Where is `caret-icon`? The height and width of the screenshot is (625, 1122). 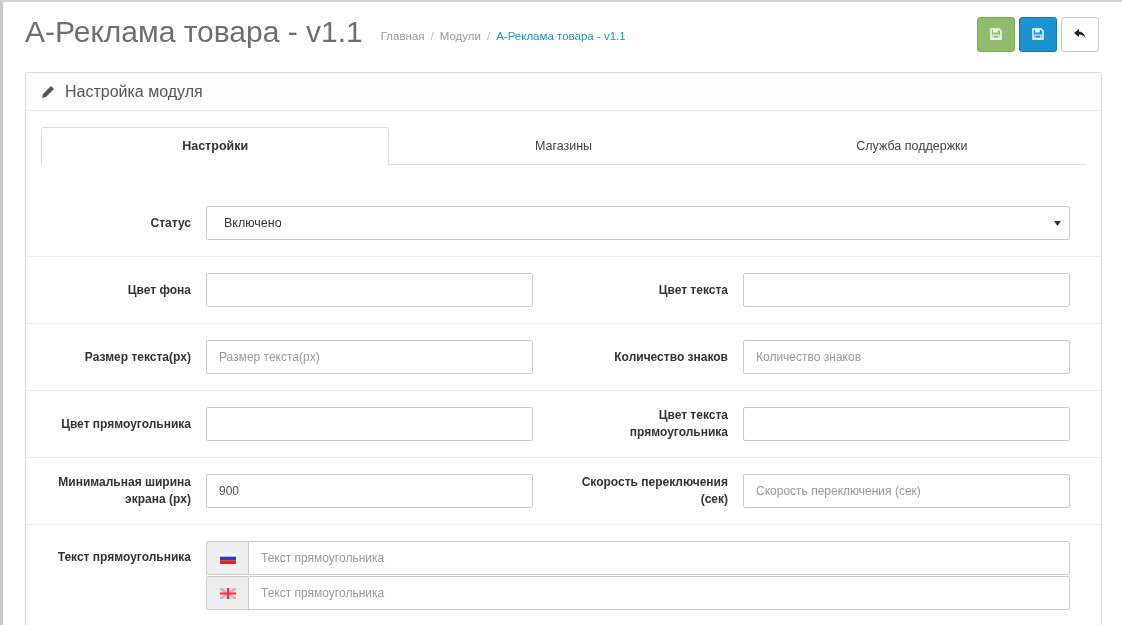
caret-icon is located at coordinates (1057, 223).